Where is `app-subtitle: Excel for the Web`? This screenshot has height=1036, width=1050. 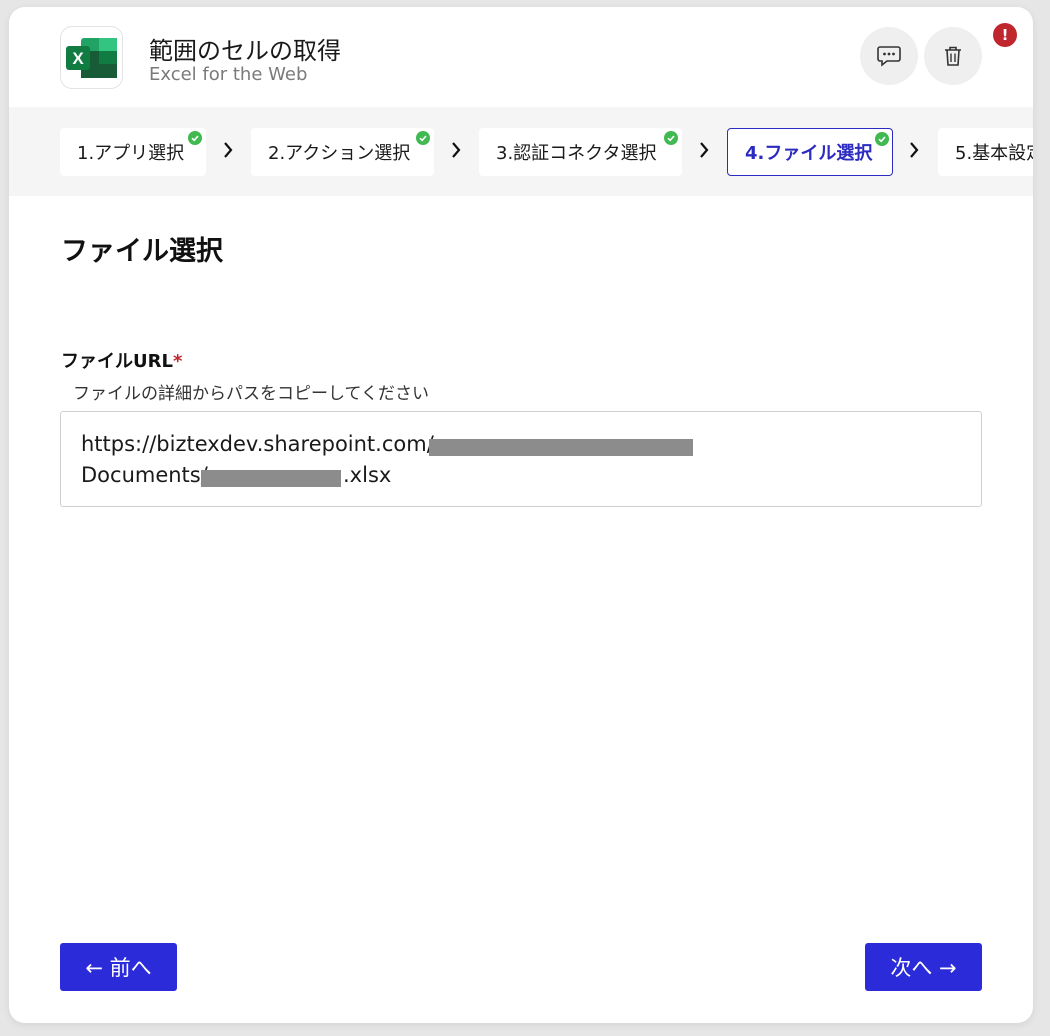
app-subtitle: Excel for the Web is located at coordinates (228, 74).